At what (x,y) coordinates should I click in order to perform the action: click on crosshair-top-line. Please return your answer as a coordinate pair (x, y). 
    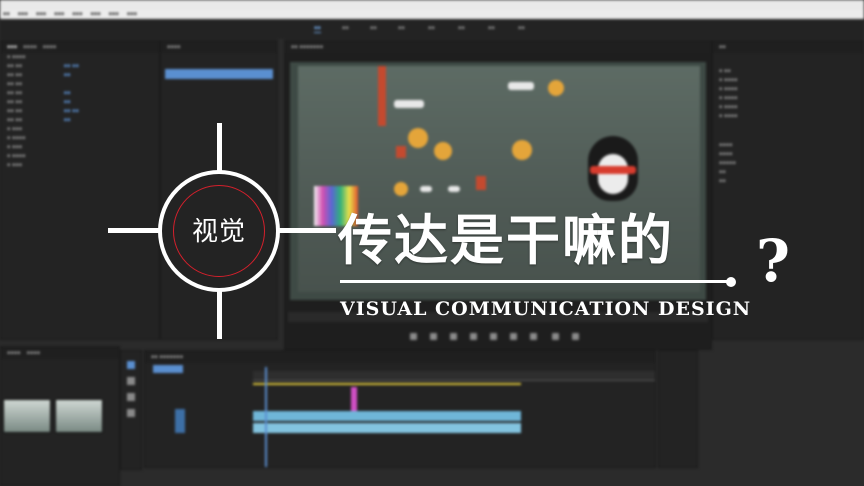
    Looking at the image, I should click on (219, 147).